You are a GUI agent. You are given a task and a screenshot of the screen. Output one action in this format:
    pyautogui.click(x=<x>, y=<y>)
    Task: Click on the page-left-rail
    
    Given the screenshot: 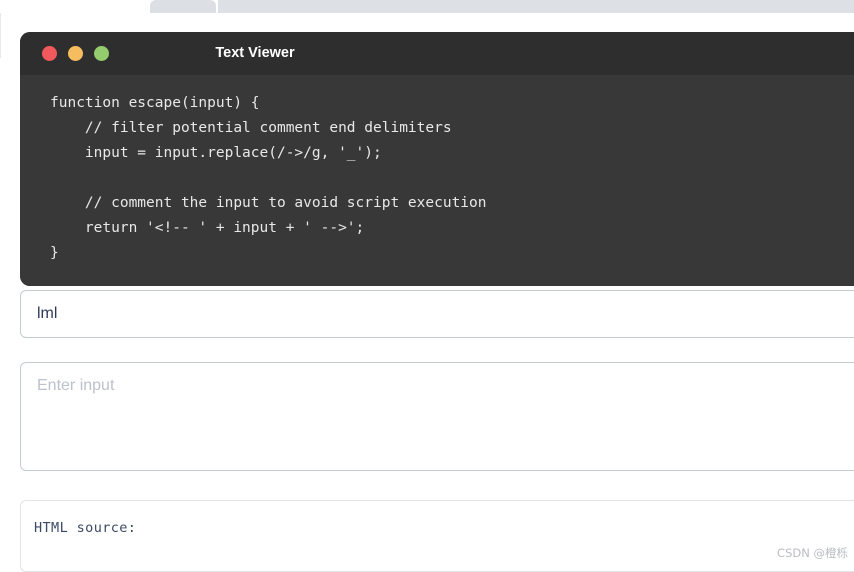 What is the action you would take?
    pyautogui.click(x=0, y=35)
    